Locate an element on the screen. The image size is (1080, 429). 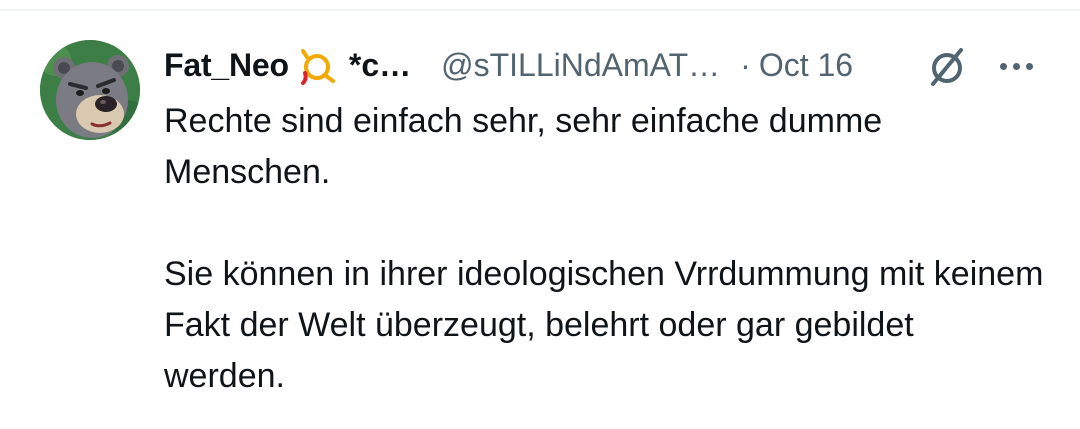
timestamp: Oct 16 is located at coordinates (806, 65).